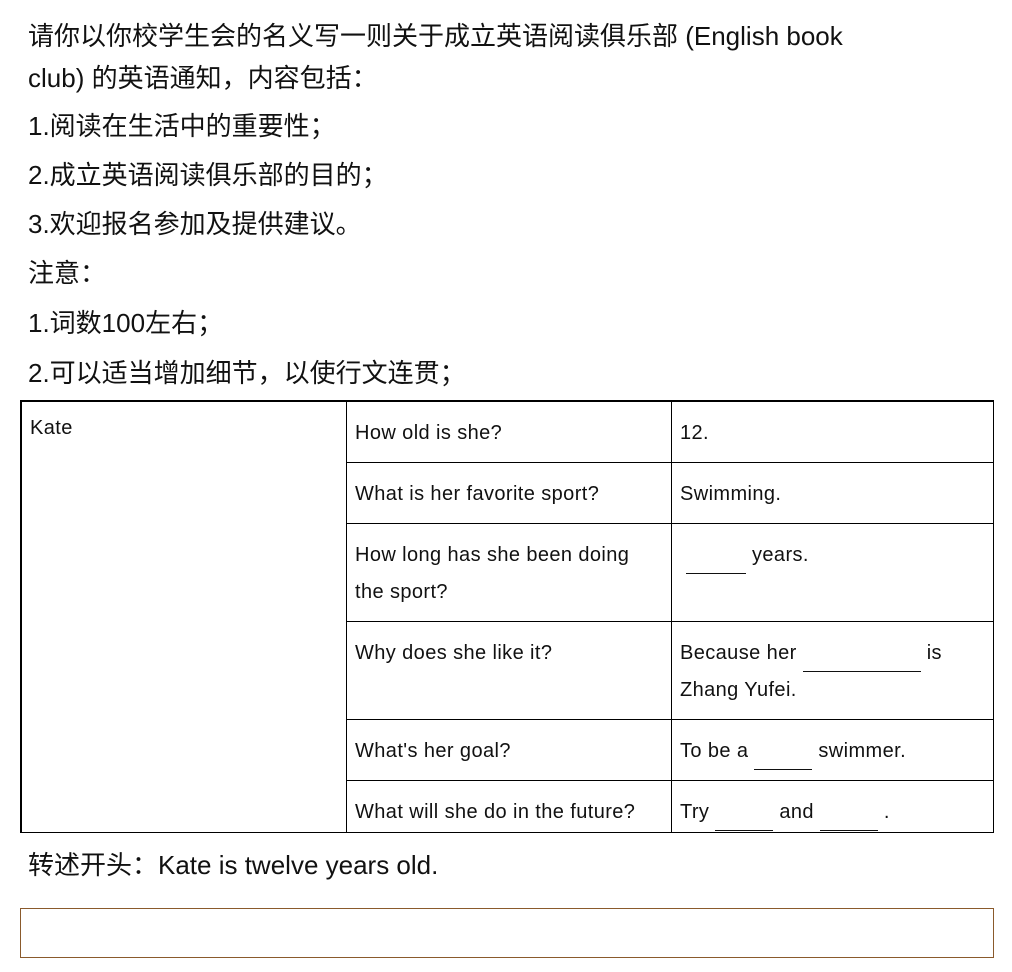  I want to click on answer-cell: Try and., so click(832, 806).